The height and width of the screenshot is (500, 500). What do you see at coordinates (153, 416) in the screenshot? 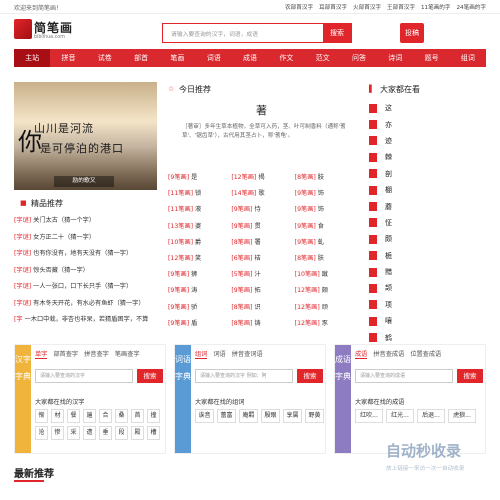
I see `grid-item: 撞` at bounding box center [153, 416].